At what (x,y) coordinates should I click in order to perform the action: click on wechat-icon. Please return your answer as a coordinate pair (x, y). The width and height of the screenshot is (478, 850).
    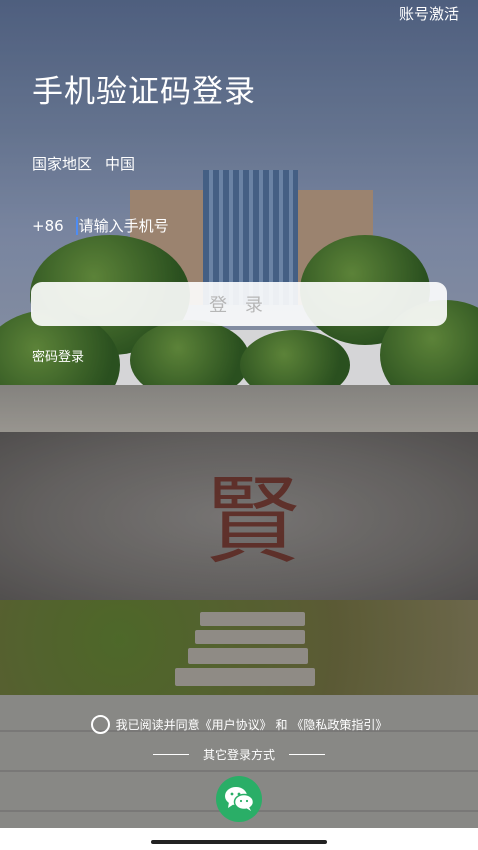
    Looking at the image, I should click on (239, 799).